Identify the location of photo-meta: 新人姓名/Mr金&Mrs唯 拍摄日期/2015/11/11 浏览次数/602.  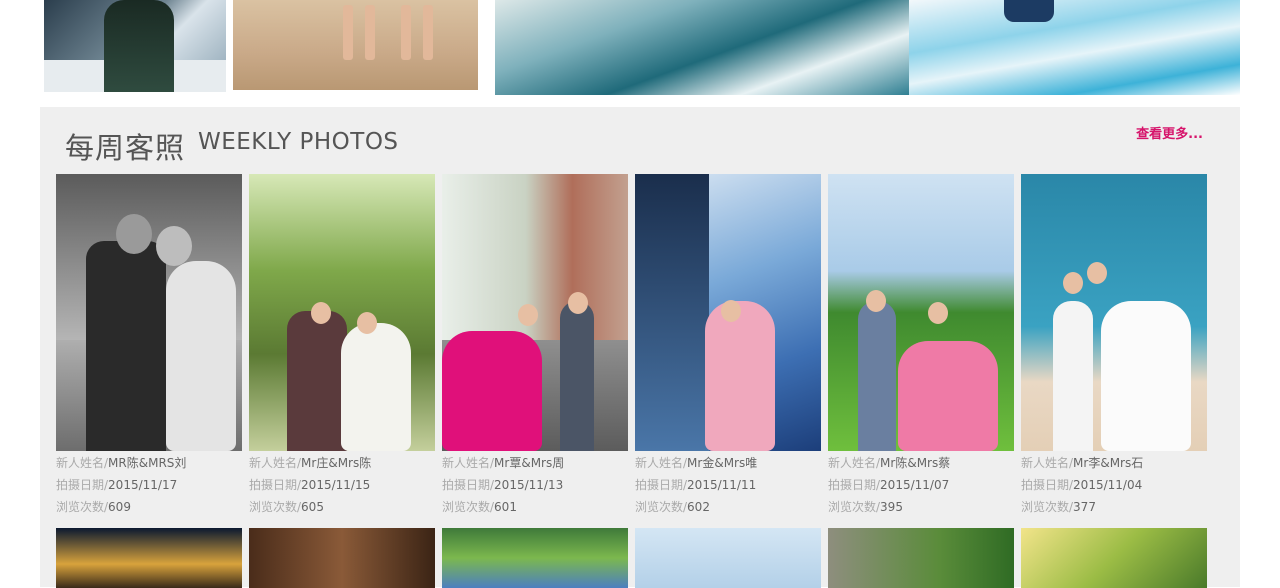
(728, 485).